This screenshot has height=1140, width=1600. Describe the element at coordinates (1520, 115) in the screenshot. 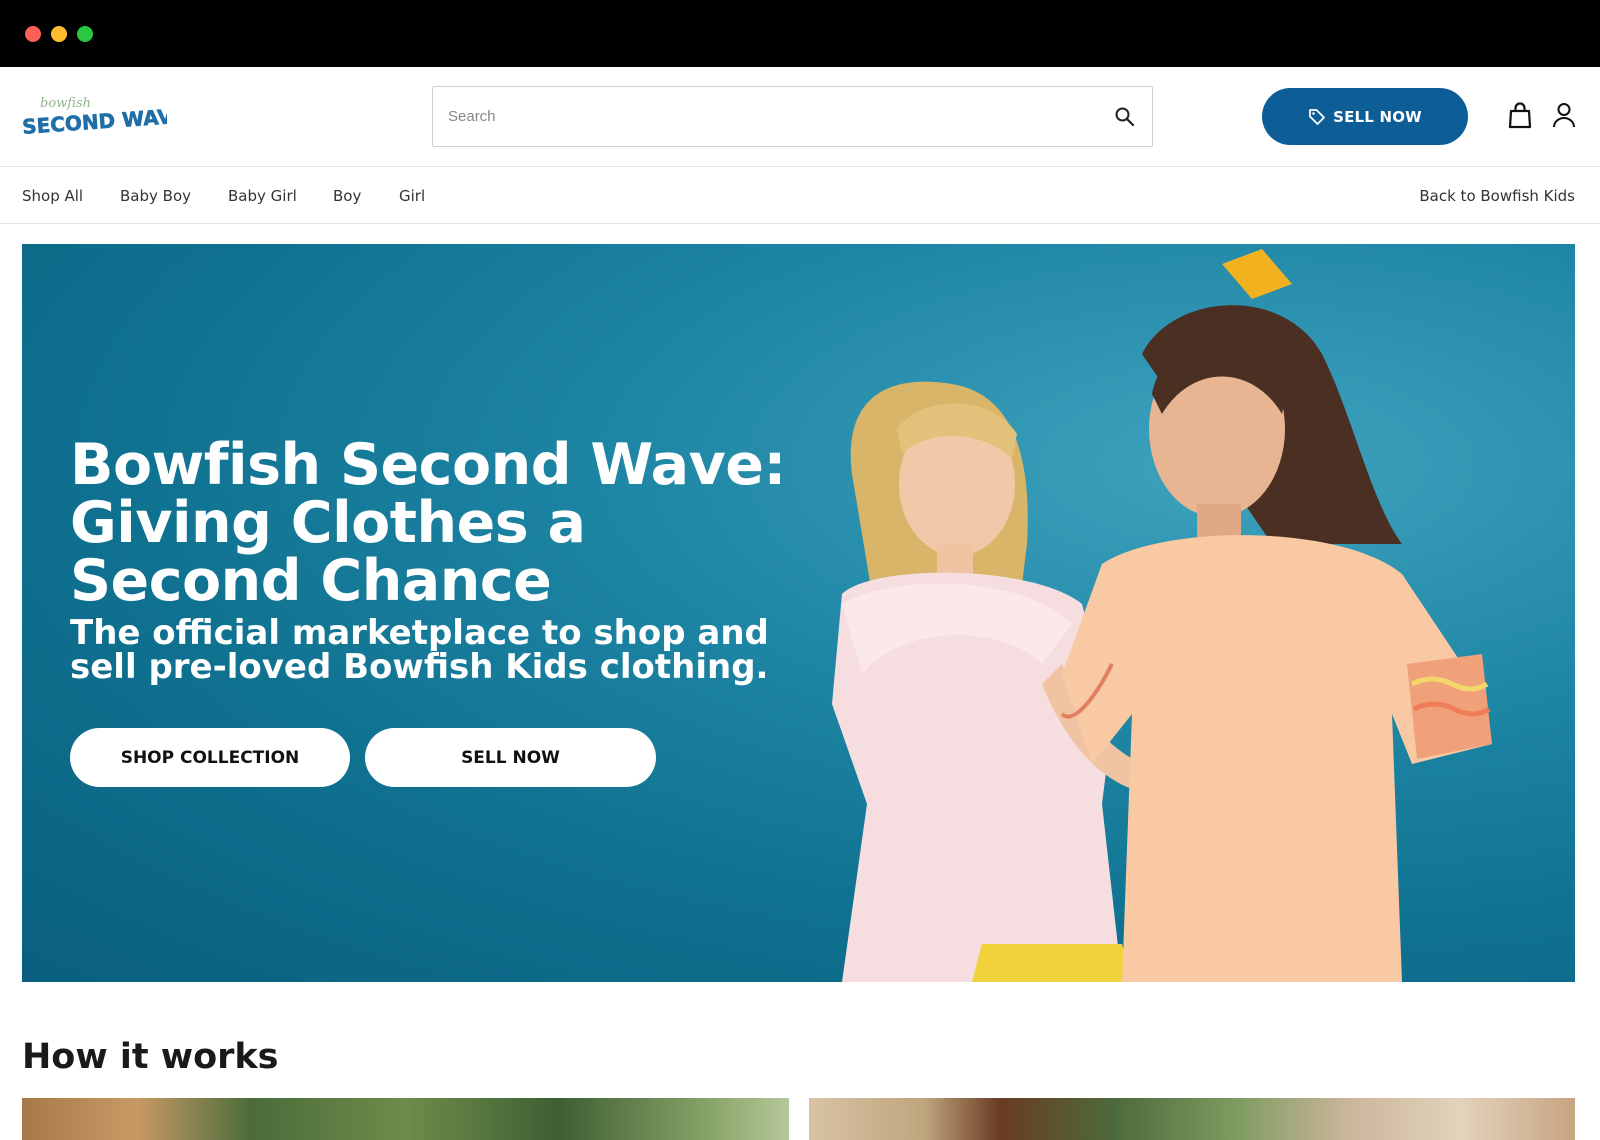

I see `shopping-bag-icon` at that location.